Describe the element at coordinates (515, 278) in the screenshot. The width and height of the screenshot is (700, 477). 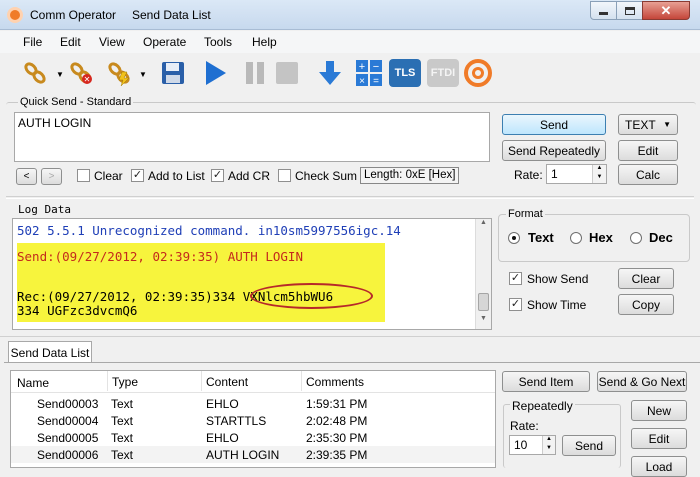
I see `show-send-checkbox: ✓` at that location.